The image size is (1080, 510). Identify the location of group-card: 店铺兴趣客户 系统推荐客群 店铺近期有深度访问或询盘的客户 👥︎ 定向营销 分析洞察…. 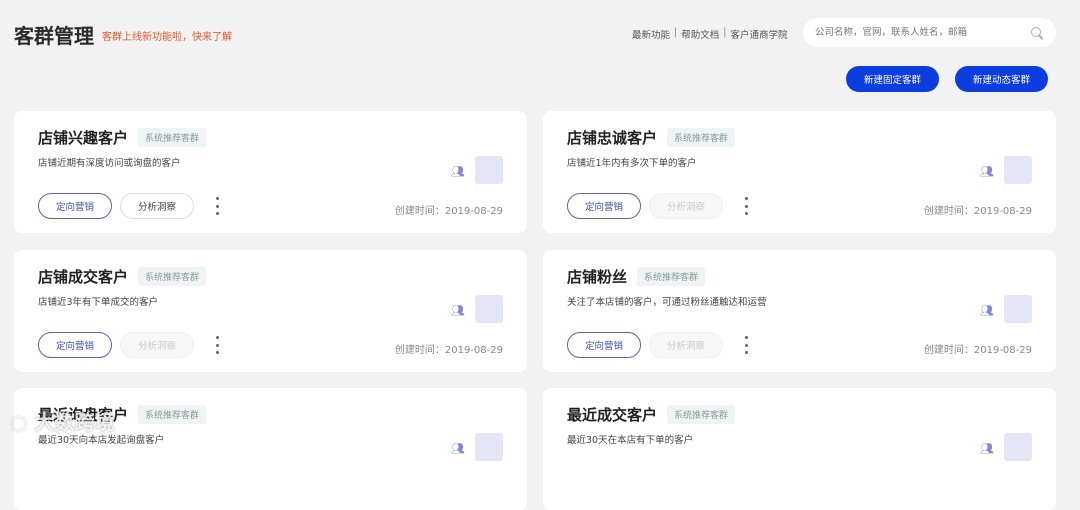
(270, 172).